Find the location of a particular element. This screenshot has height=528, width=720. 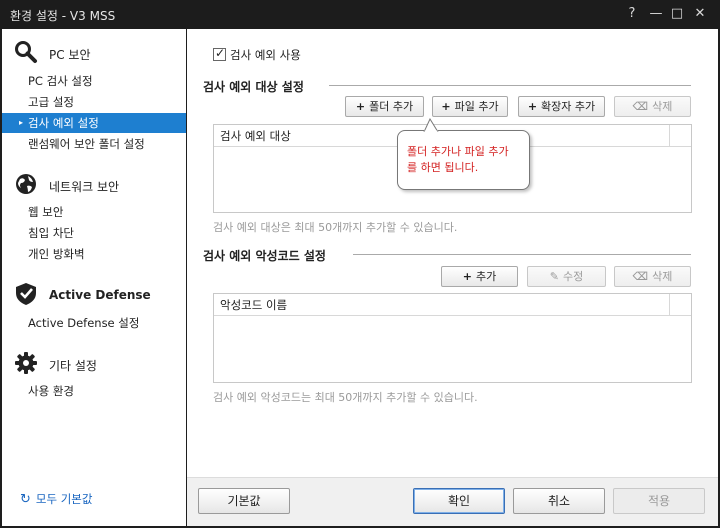

sidebar-item-personal-firewall: 개인 방화벽 is located at coordinates (94, 254).